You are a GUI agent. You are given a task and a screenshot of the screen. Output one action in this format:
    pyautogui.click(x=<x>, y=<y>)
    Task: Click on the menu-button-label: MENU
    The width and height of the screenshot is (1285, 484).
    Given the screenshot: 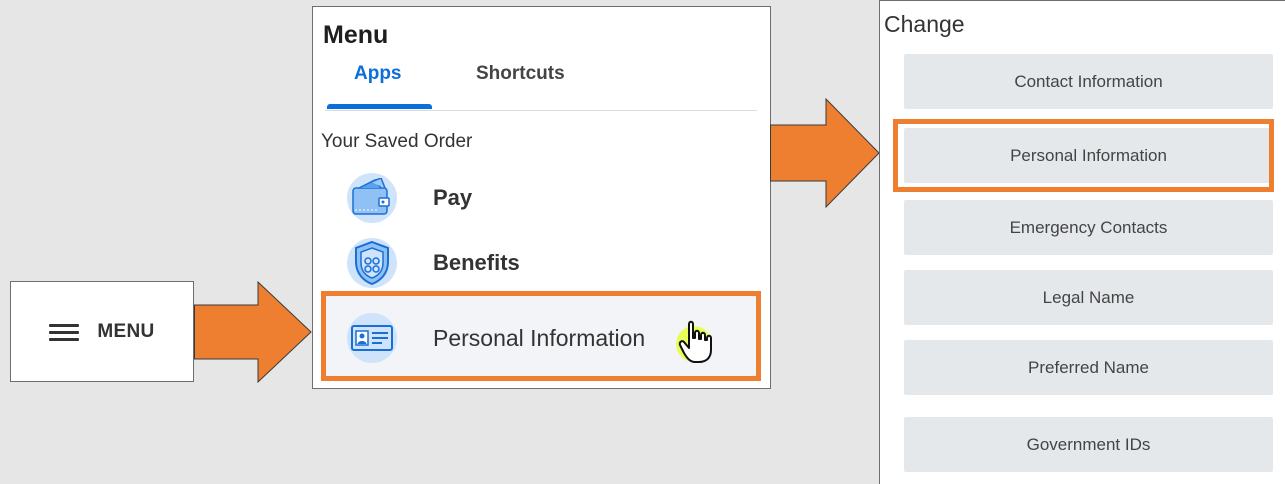 What is the action you would take?
    pyautogui.click(x=126, y=331)
    